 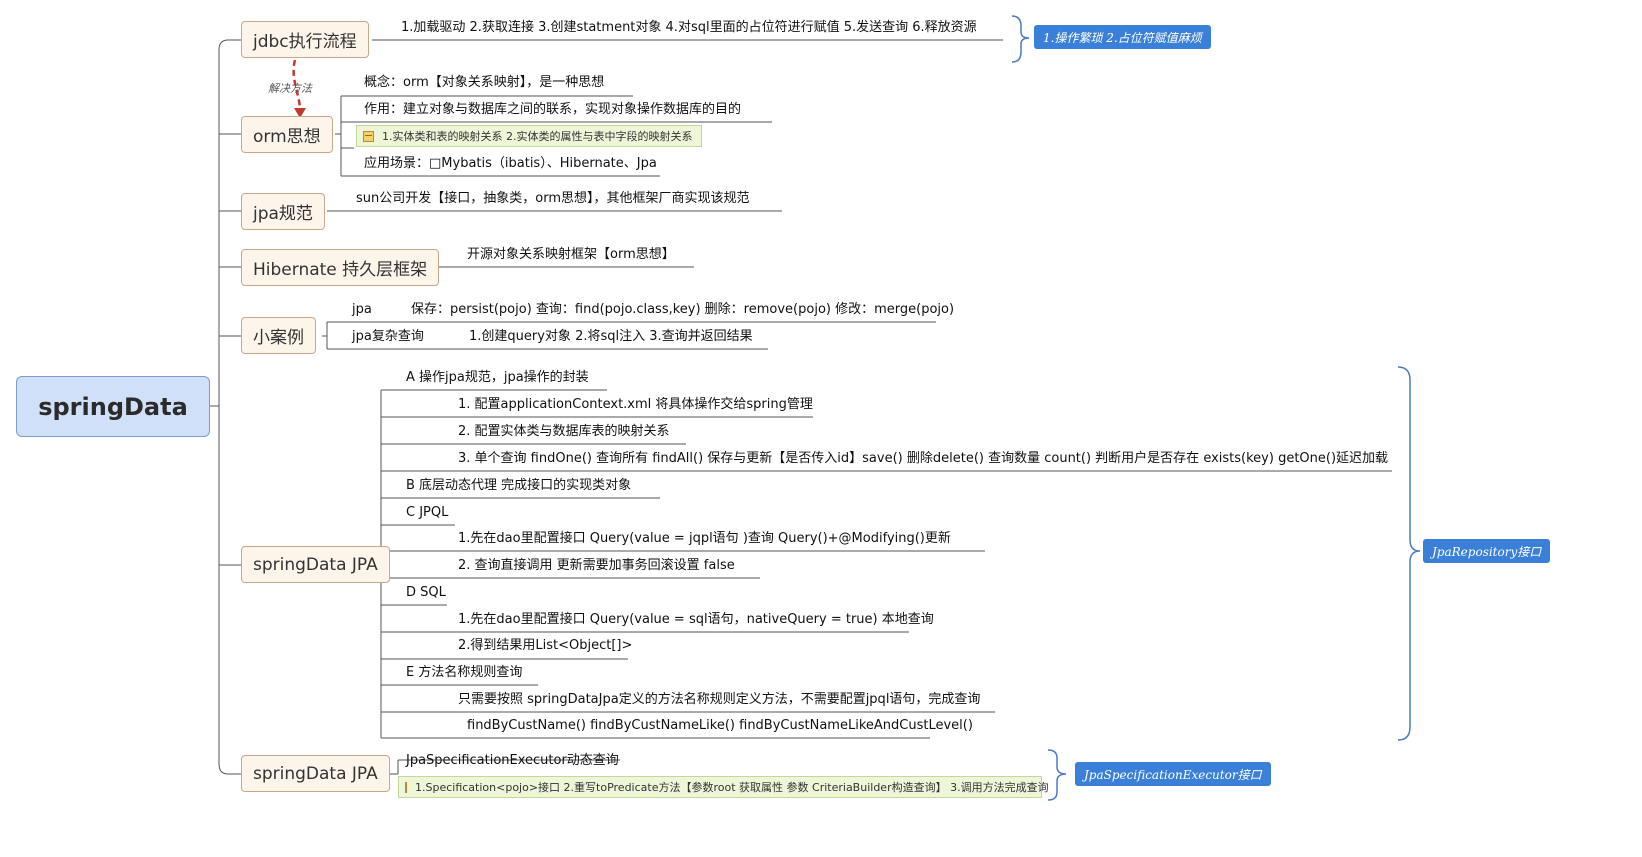 What do you see at coordinates (1487, 551) in the screenshot?
I see `summary-jparepository: JpaRepository接口` at bounding box center [1487, 551].